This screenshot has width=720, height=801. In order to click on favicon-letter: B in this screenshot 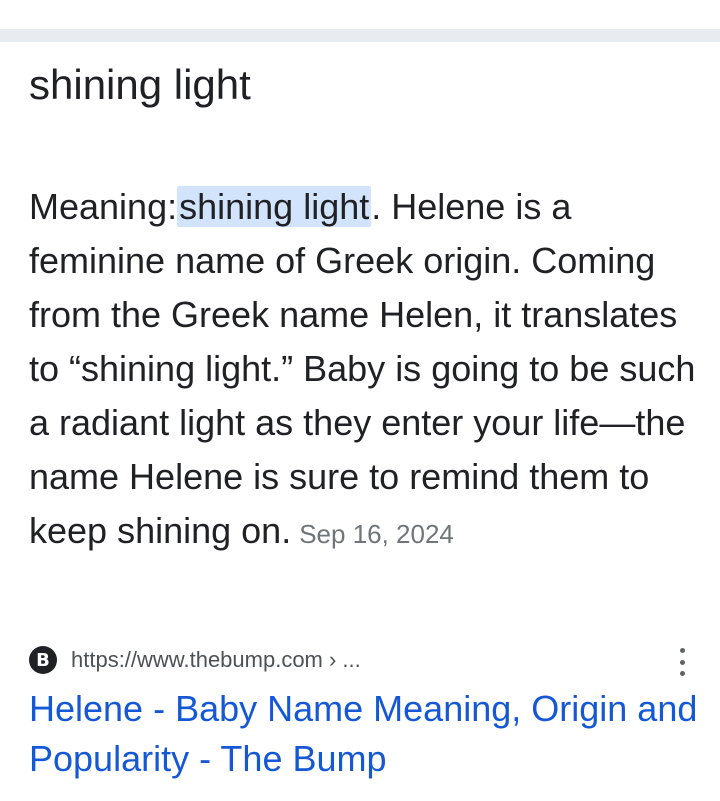, I will do `click(43, 660)`.